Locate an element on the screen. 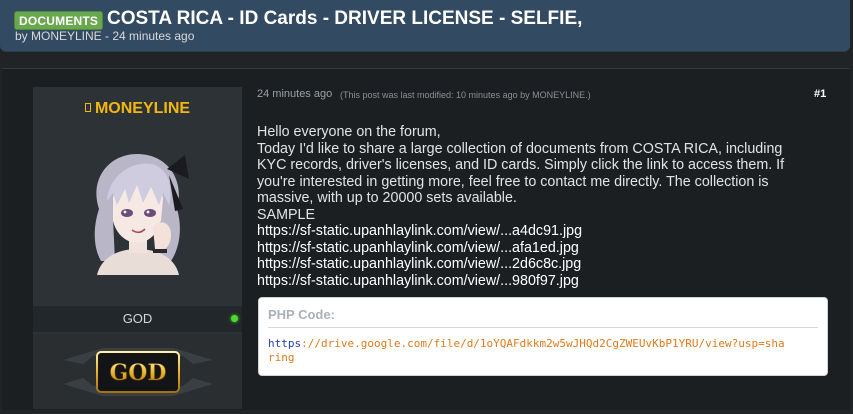 The image size is (853, 414). post-number-link: #1 is located at coordinates (820, 94).